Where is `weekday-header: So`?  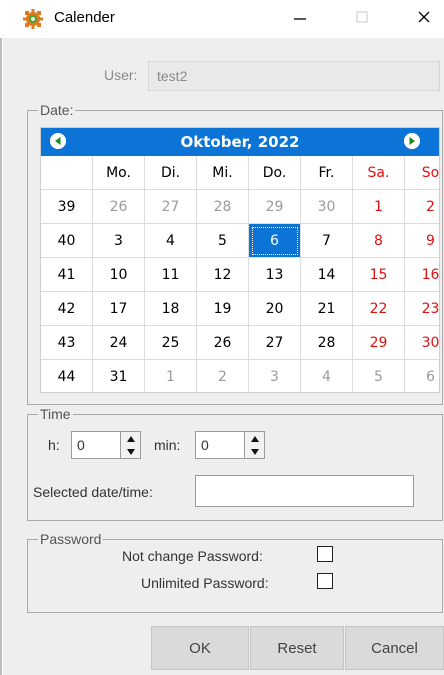
weekday-header: So is located at coordinates (421, 173).